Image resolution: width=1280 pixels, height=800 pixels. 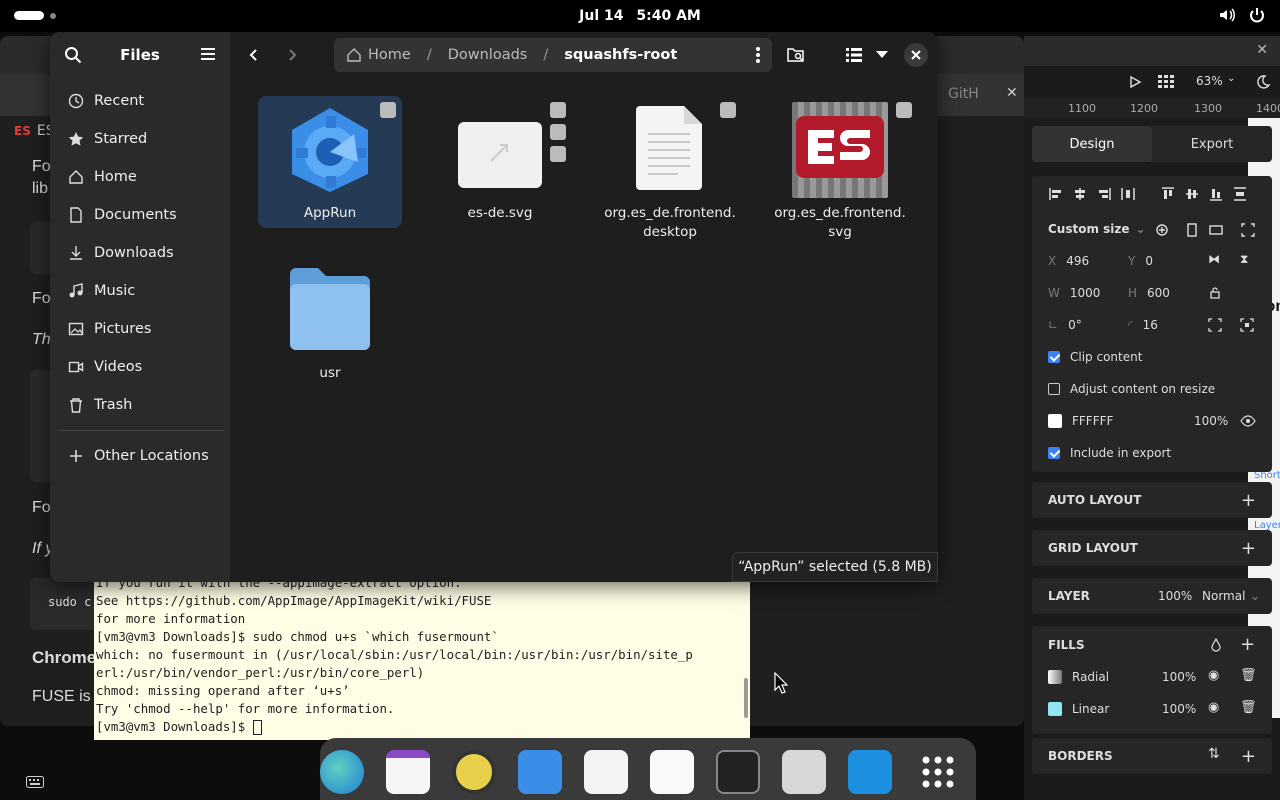 What do you see at coordinates (1192, 230) in the screenshot?
I see `portrait-icon` at bounding box center [1192, 230].